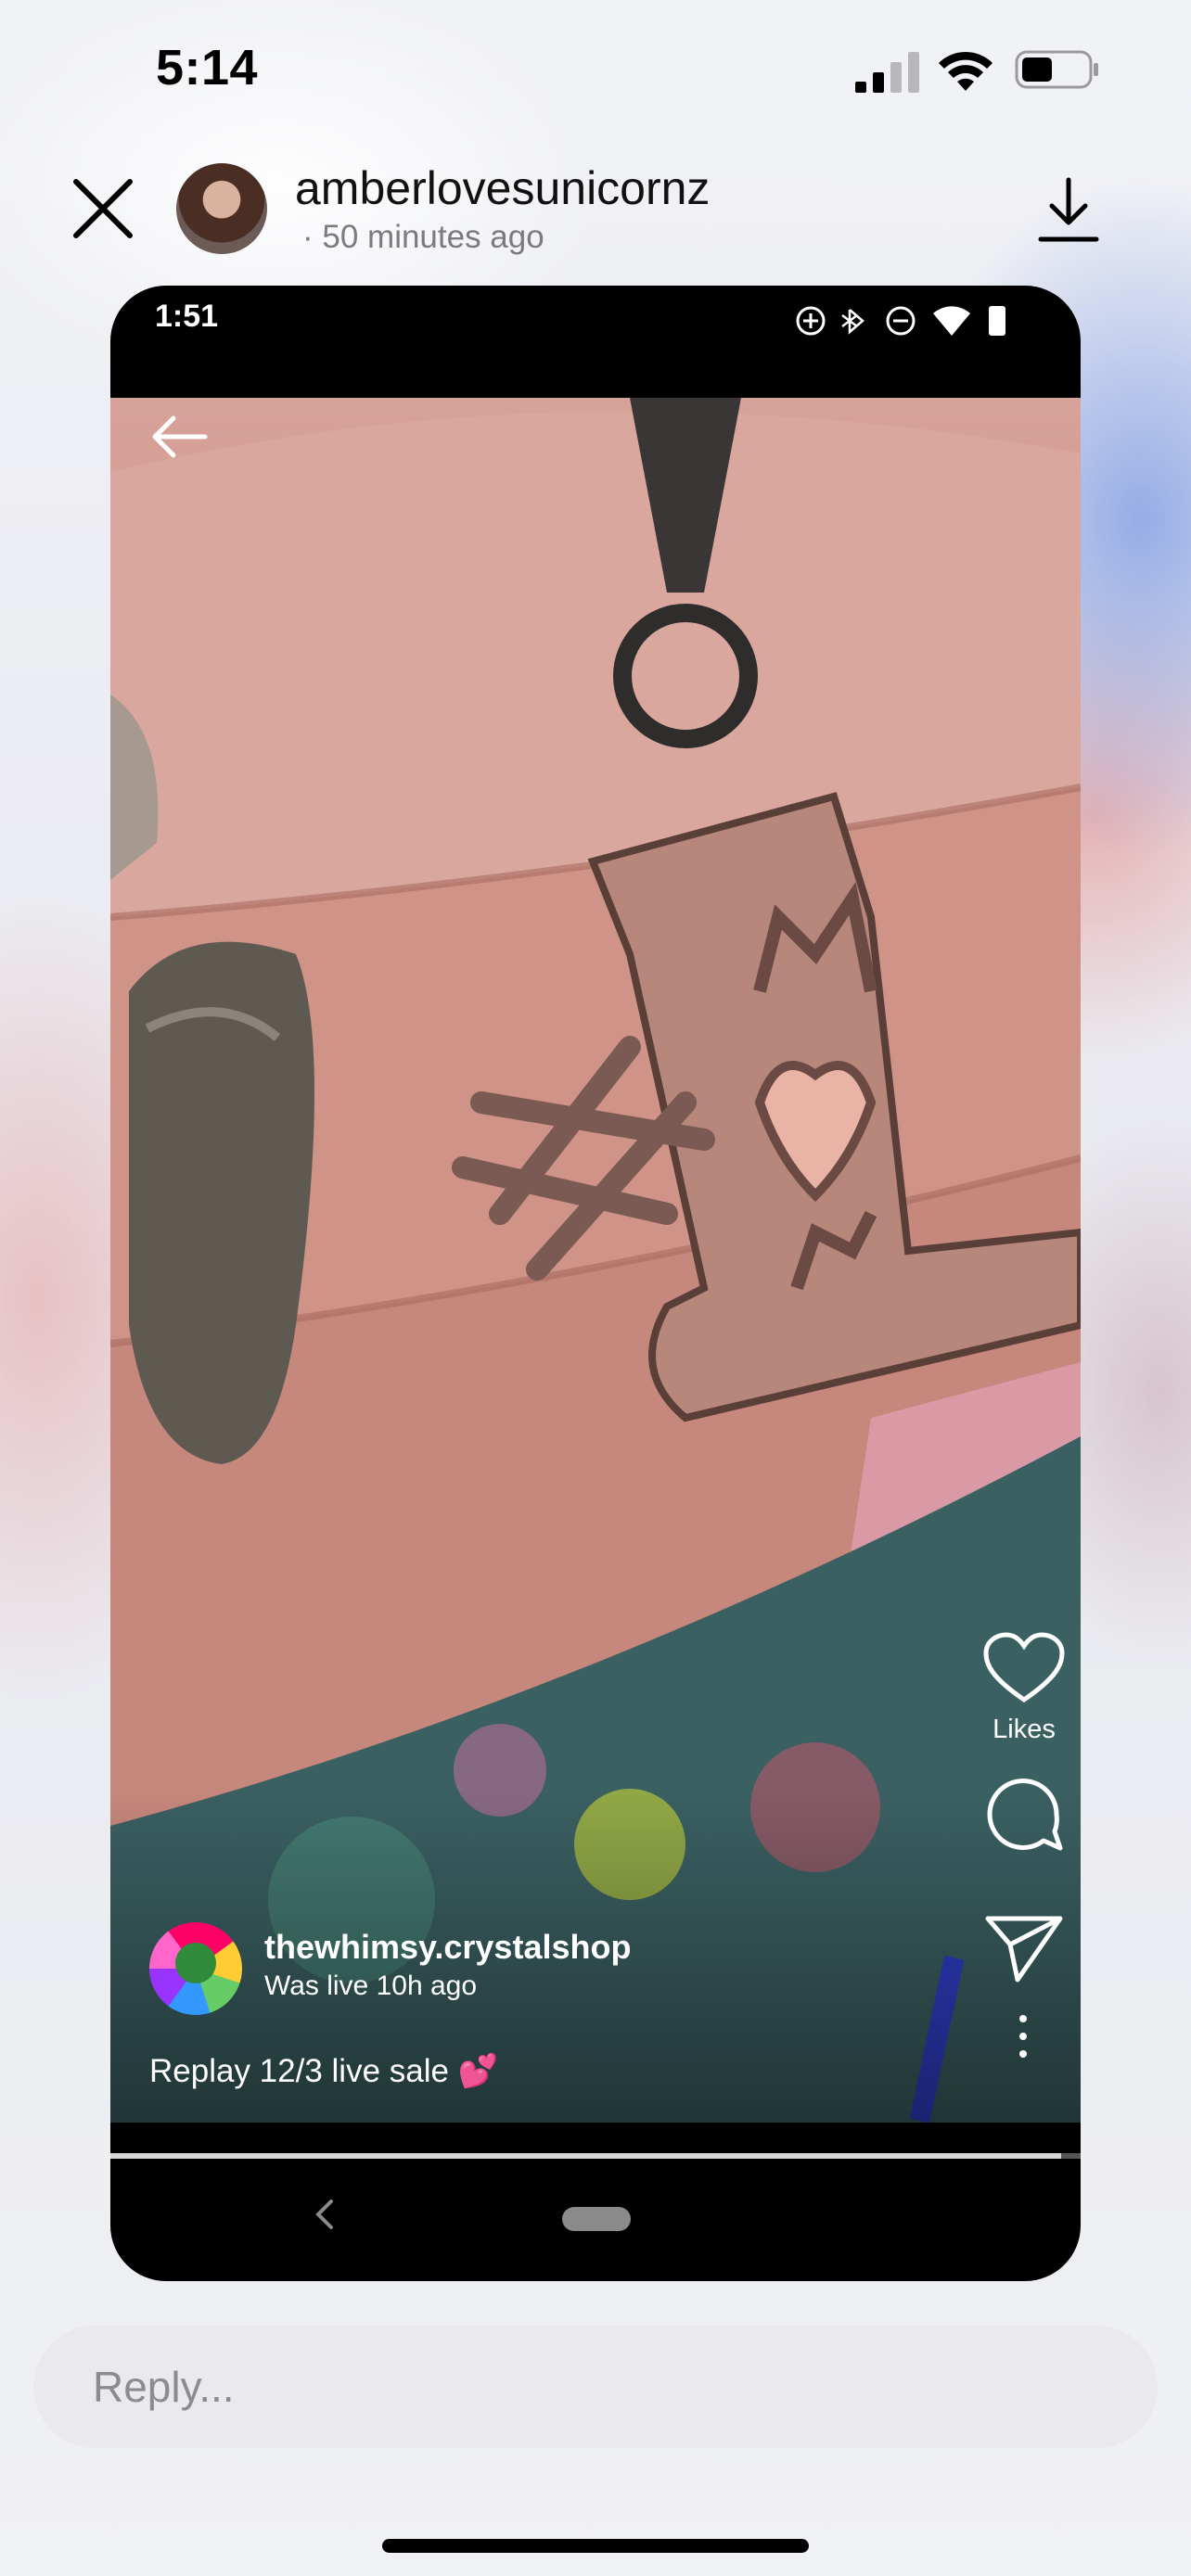  I want to click on shop-live-status: Was live 10h ago, so click(371, 1985).